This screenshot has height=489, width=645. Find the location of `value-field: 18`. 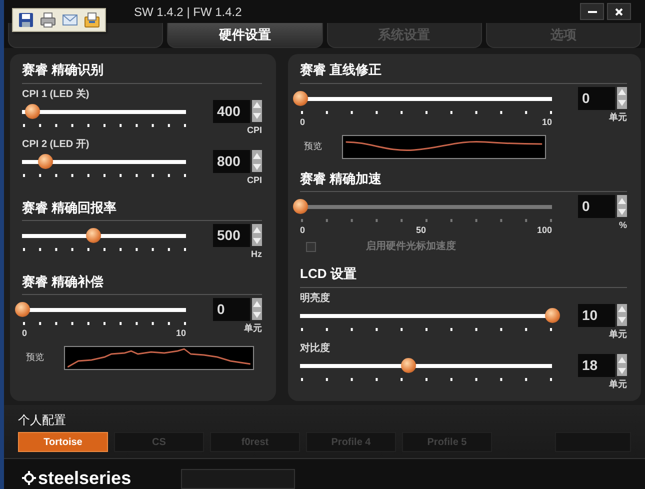

value-field: 18 is located at coordinates (596, 365).